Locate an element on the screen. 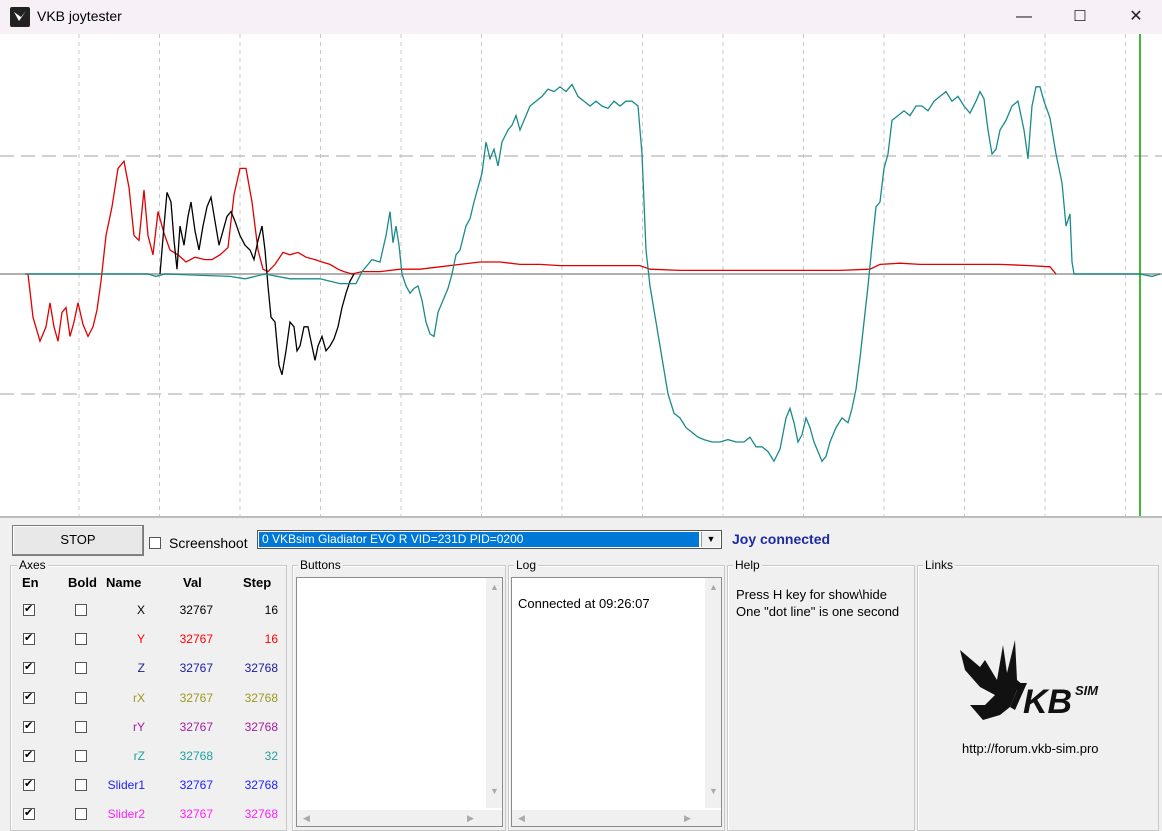 This screenshot has width=1162, height=831. axes-header-bold: Bold is located at coordinates (82, 582).